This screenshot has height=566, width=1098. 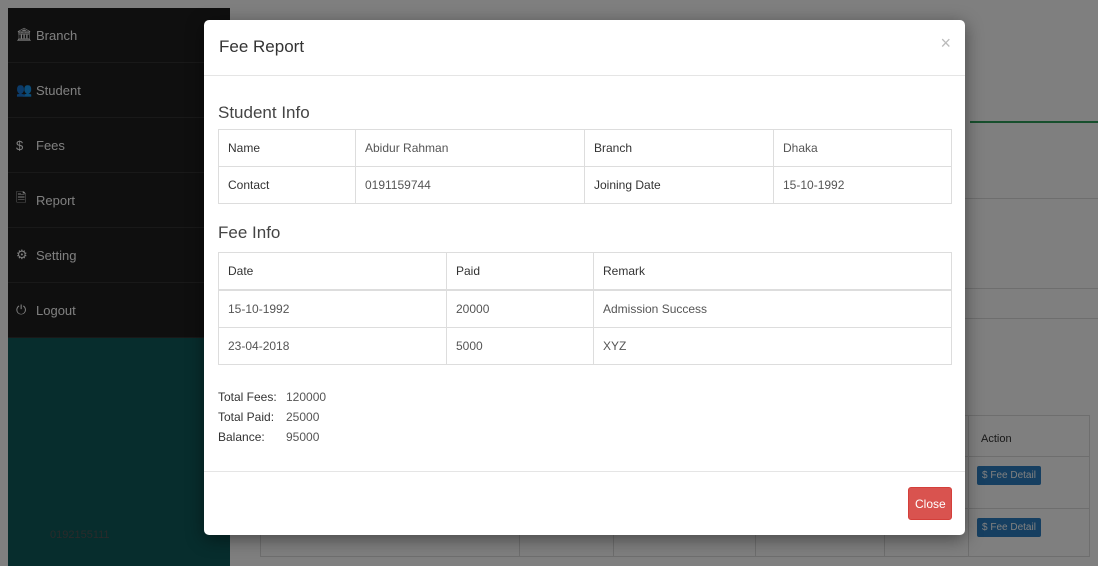 I want to click on branch-label: Branch, so click(x=679, y=148).